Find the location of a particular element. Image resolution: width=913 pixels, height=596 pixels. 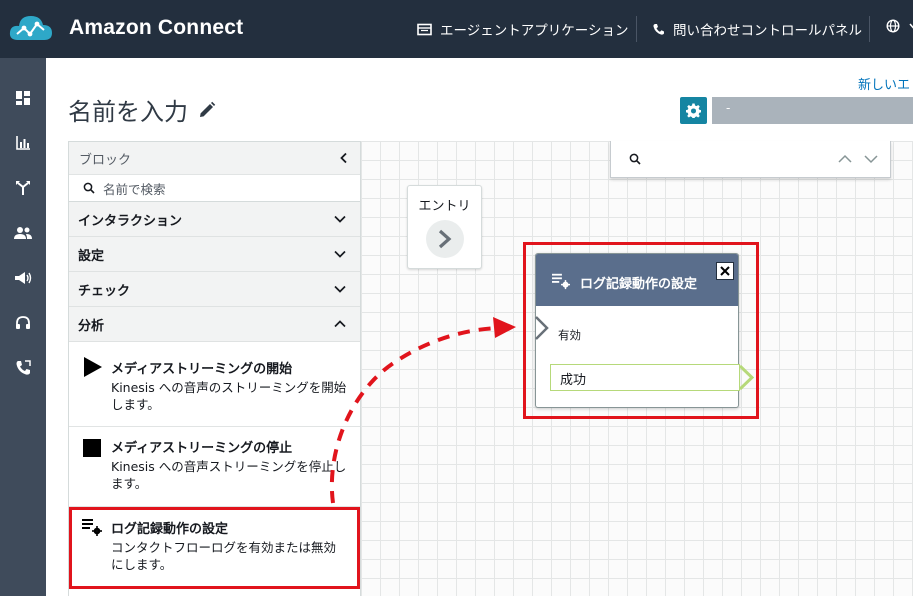

branch-label: 成功 is located at coordinates (573, 380).